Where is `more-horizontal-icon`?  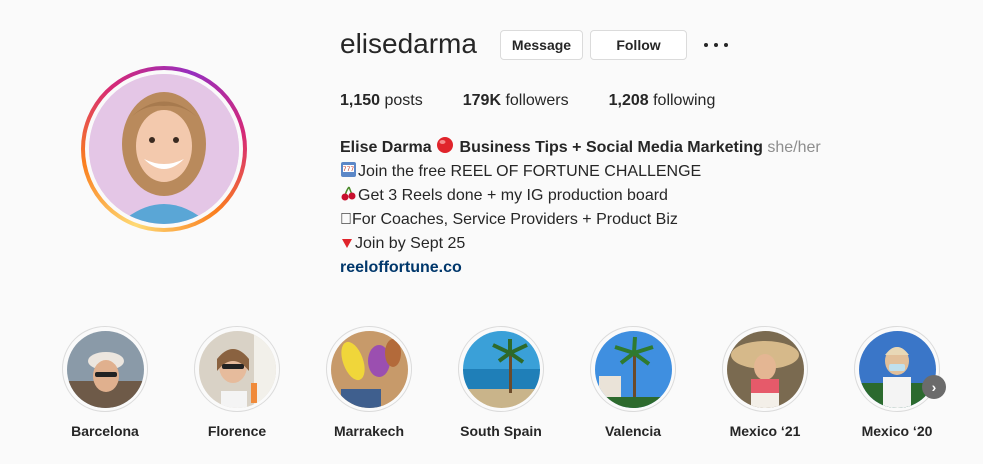
more-horizontal-icon is located at coordinates (716, 45).